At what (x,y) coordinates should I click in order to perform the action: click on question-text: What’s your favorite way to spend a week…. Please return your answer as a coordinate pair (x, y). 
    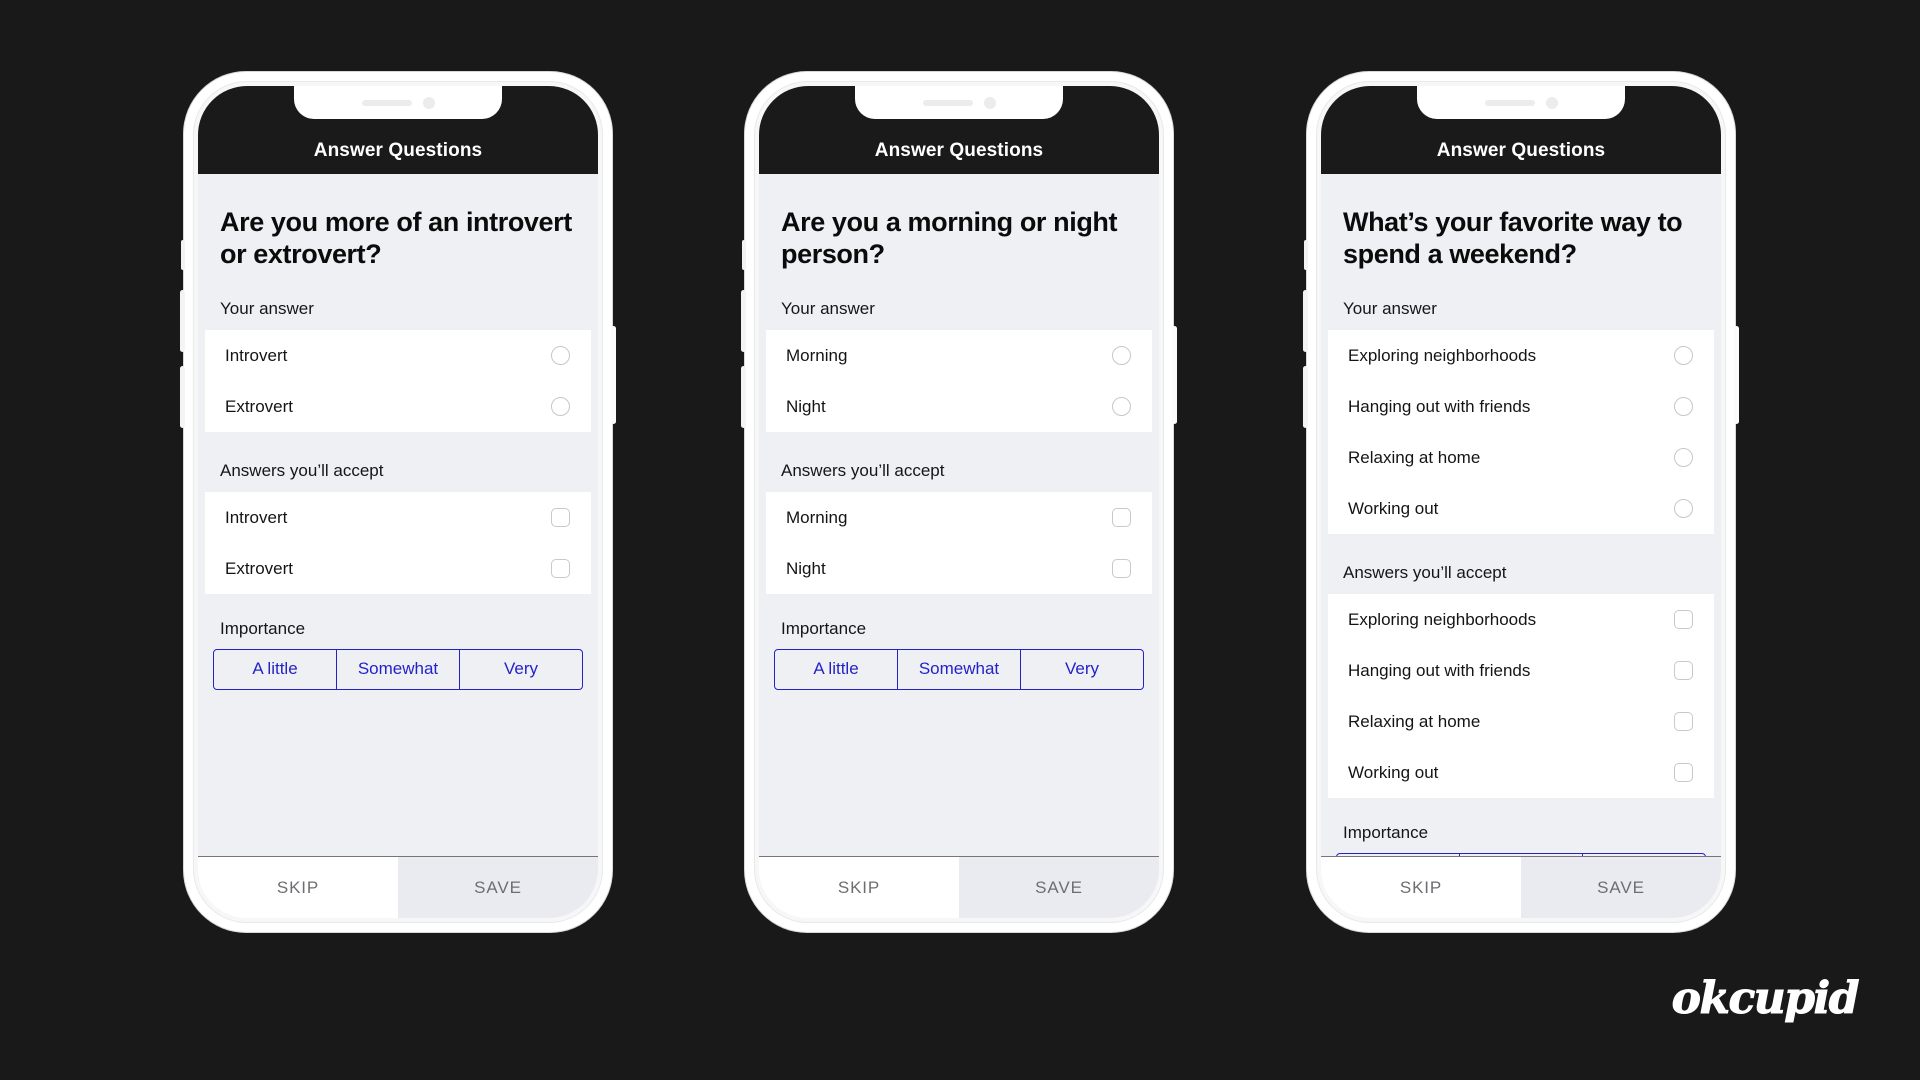
    Looking at the image, I should click on (1513, 238).